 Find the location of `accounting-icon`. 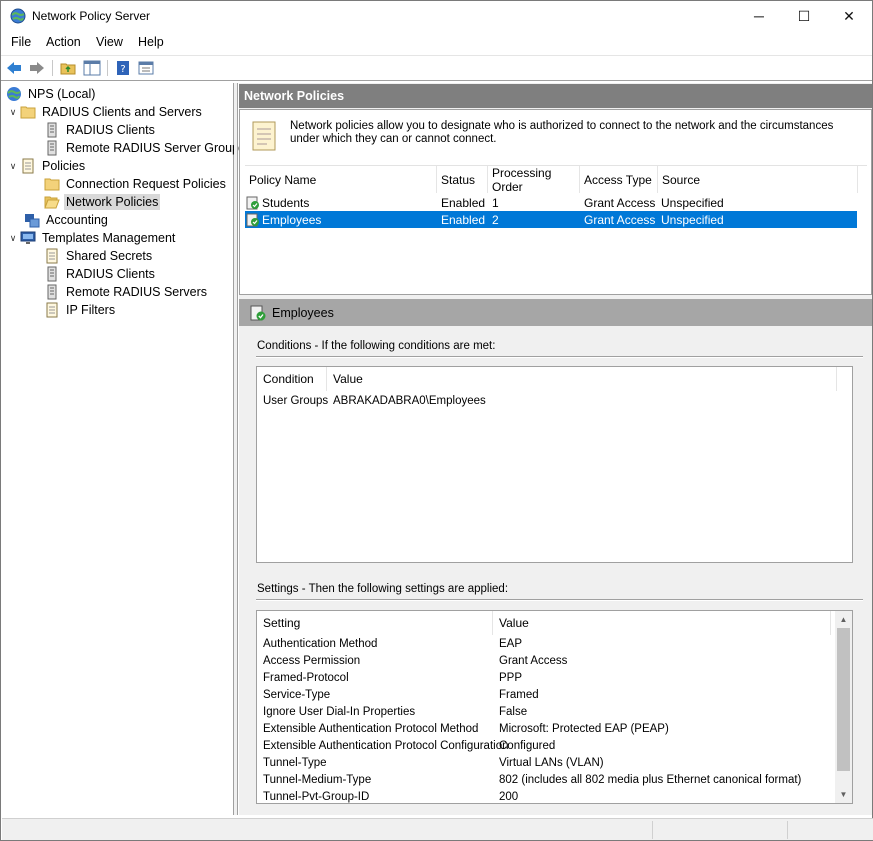

accounting-icon is located at coordinates (32, 220).